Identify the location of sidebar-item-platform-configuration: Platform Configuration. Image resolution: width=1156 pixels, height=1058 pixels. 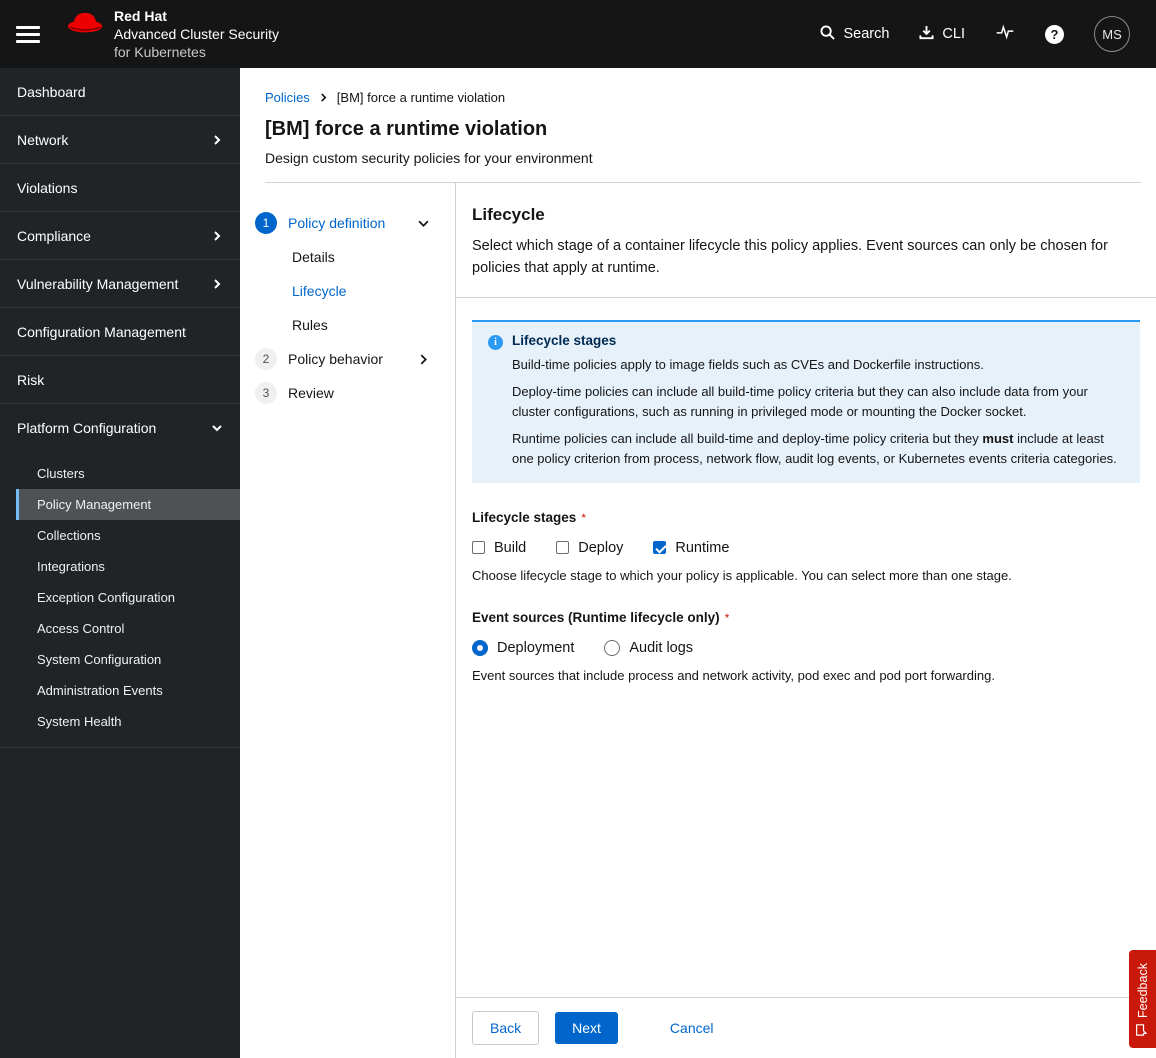
(120, 428).